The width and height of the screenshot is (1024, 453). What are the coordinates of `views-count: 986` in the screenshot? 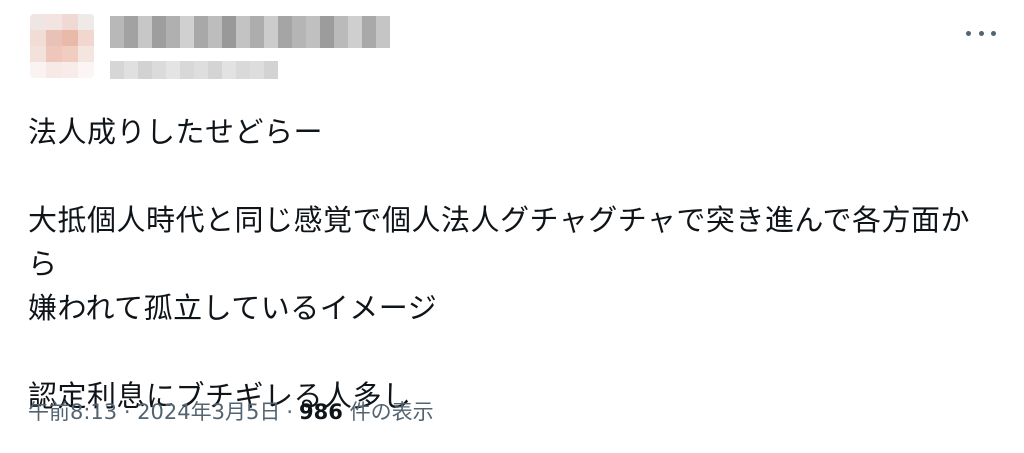 It's located at (321, 412).